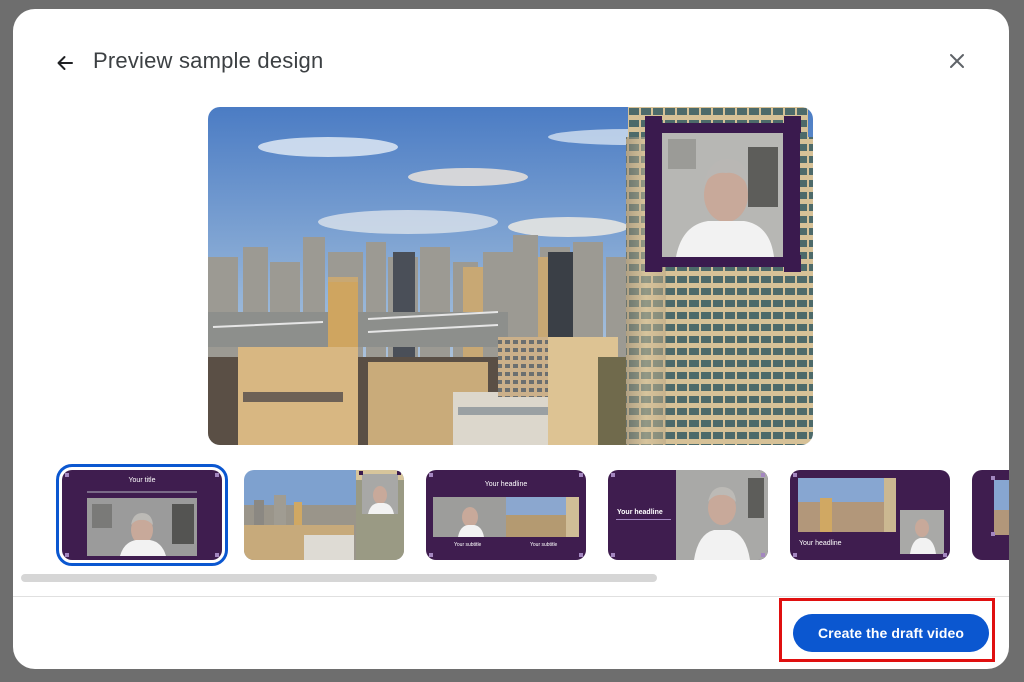 This screenshot has width=1024, height=682. I want to click on close-icon, so click(957, 61).